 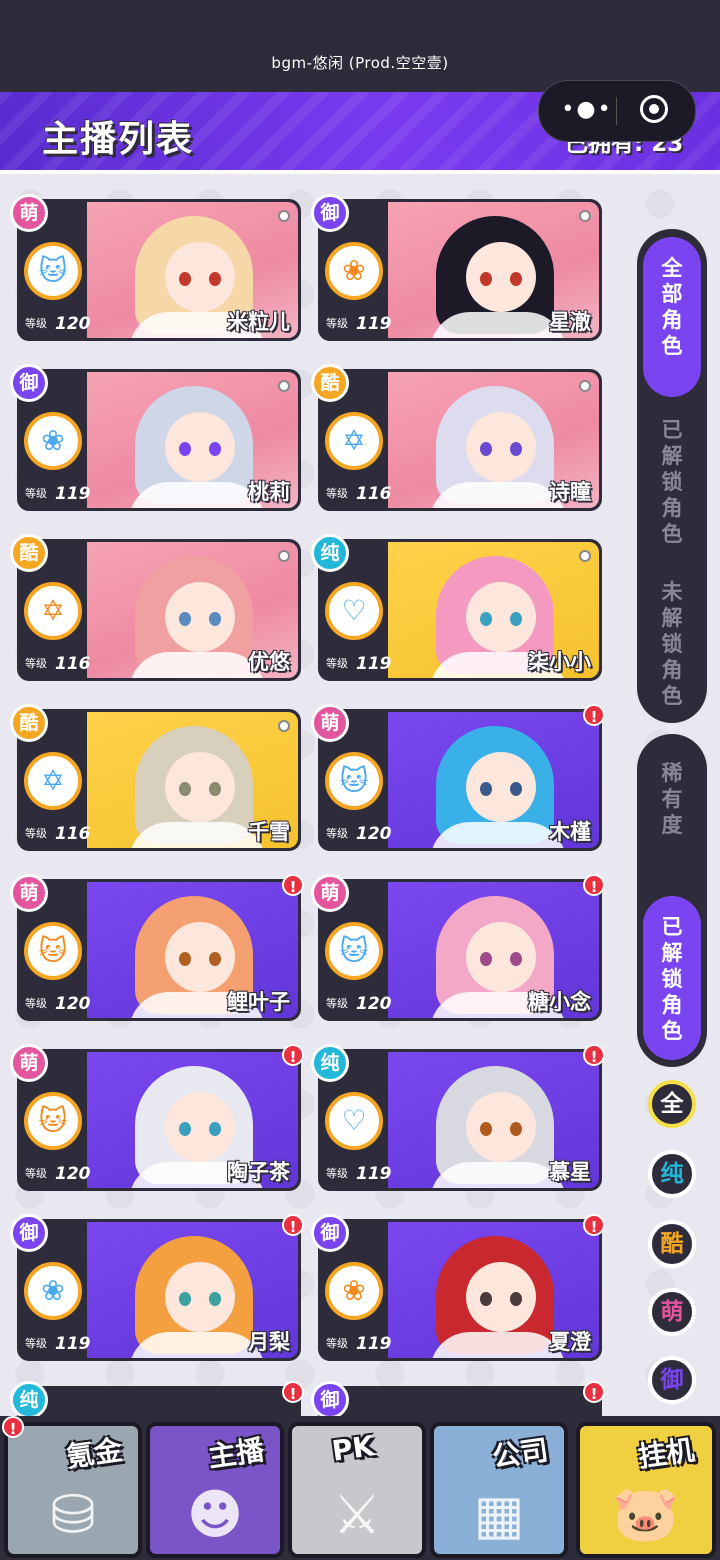 I want to click on streamer-card: ❀ 等级 119 桃莉 御, so click(x=155, y=437).